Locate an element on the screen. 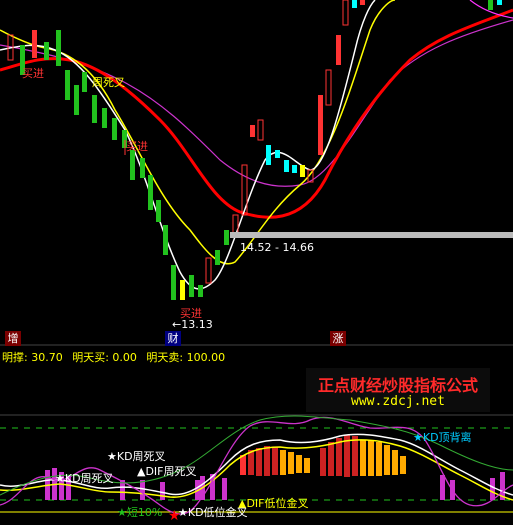  dif-dead-cross-label: ▲DIF周死叉 is located at coordinates (167, 471).